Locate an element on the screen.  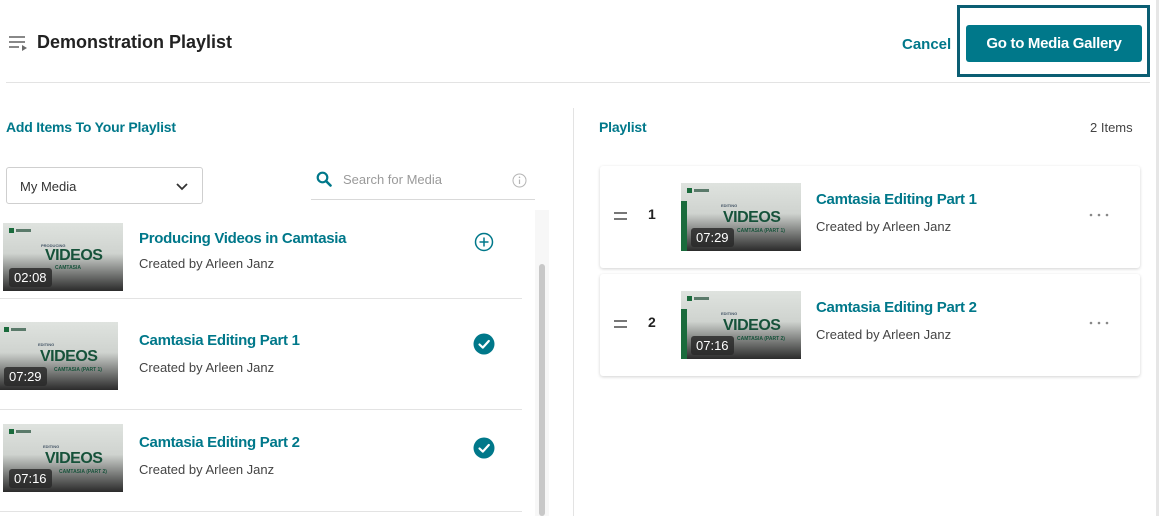
search-box is located at coordinates (423, 183).